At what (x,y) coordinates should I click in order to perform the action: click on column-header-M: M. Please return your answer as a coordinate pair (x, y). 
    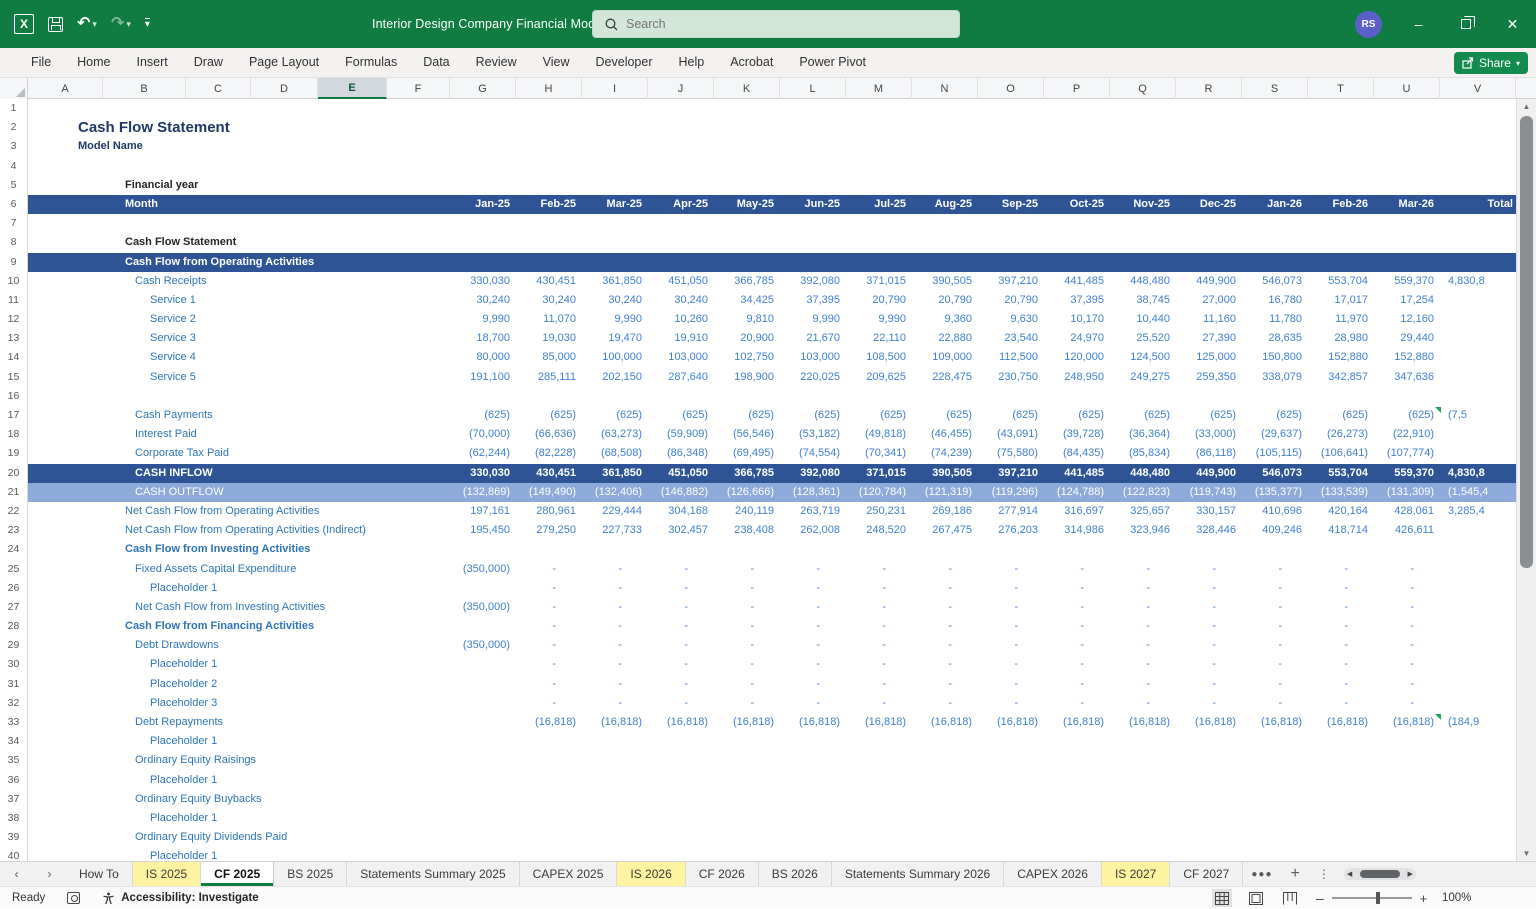
    Looking at the image, I should click on (879, 88).